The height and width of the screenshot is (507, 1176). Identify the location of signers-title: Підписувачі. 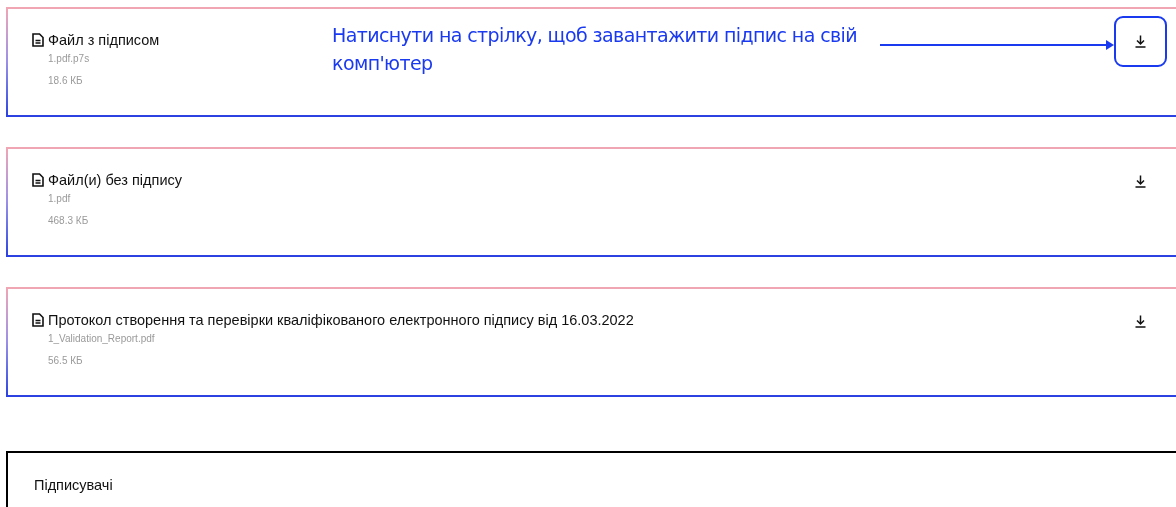
(73, 485).